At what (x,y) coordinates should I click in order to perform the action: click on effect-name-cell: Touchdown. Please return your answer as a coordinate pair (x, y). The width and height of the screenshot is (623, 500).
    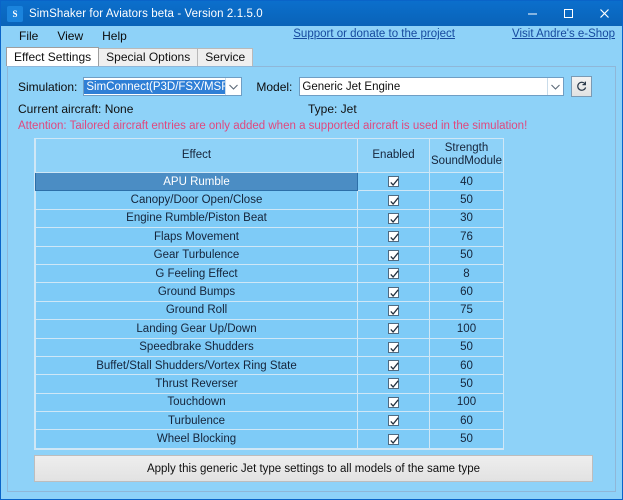
    Looking at the image, I should click on (196, 402).